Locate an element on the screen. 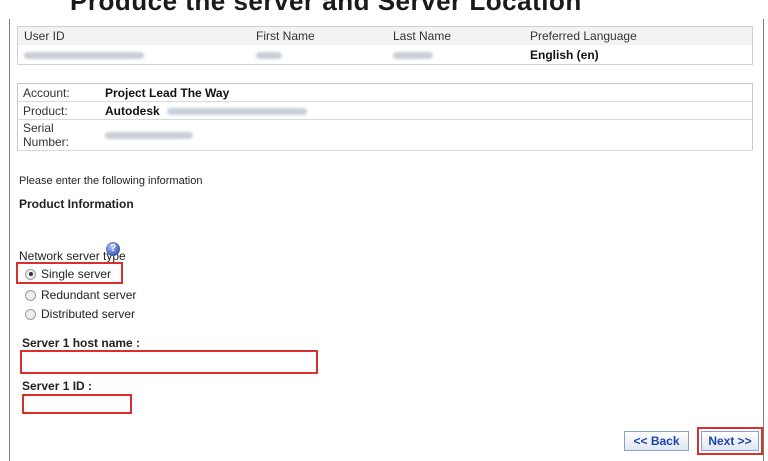  section-title: Product Information is located at coordinates (76, 204).